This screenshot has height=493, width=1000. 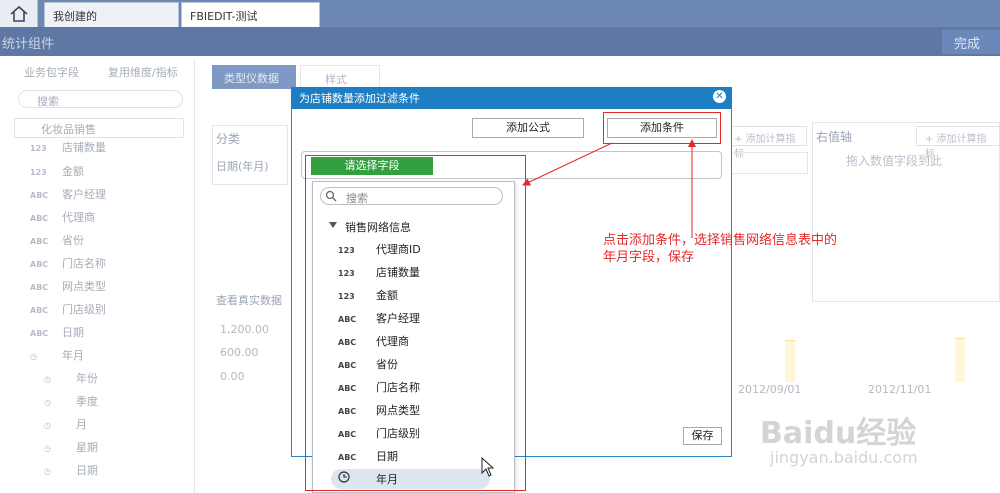 What do you see at coordinates (720, 249) in the screenshot?
I see `annotation-note: 点击添加条件，选择销售网络信息表中的 年月字段，保存` at bounding box center [720, 249].